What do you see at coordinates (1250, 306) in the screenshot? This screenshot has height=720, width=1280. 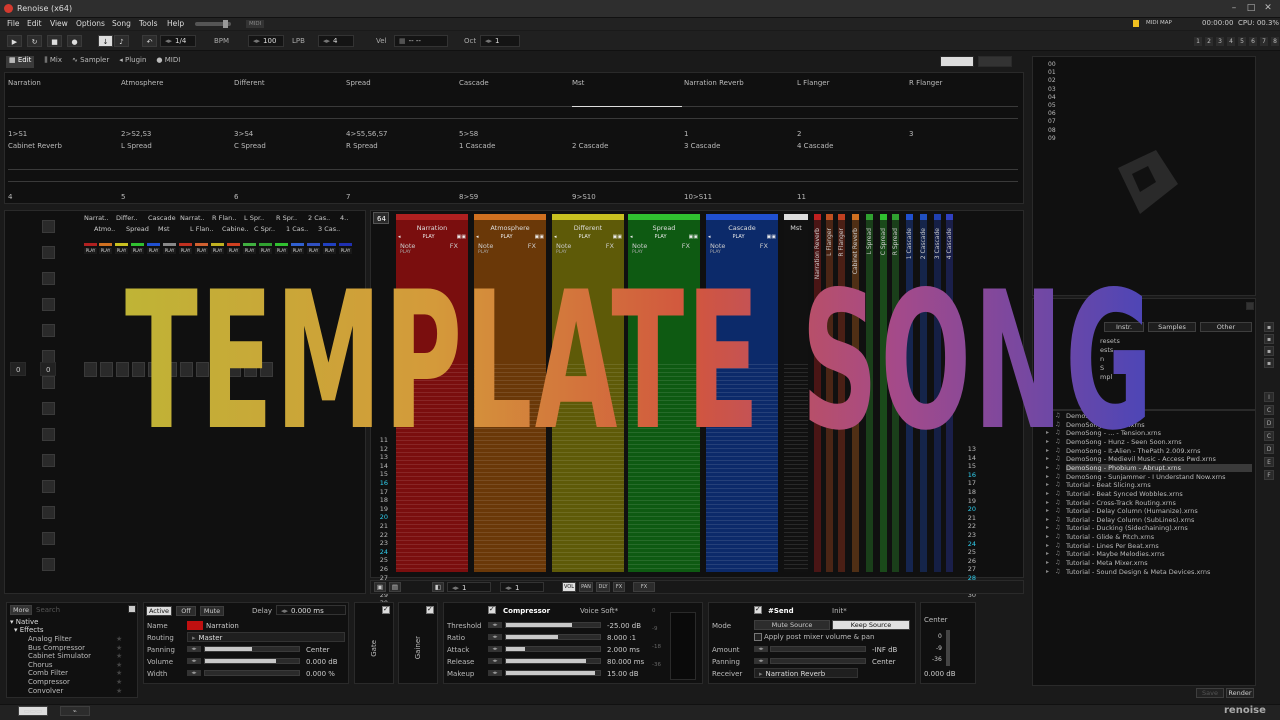 I see `browser-dropdown-icon` at bounding box center [1250, 306].